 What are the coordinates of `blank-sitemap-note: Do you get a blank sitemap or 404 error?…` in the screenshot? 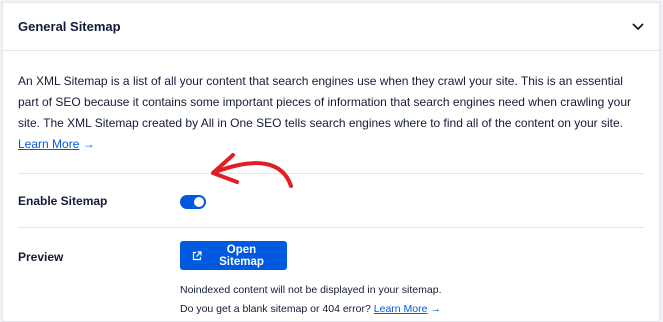 It's located at (311, 309).